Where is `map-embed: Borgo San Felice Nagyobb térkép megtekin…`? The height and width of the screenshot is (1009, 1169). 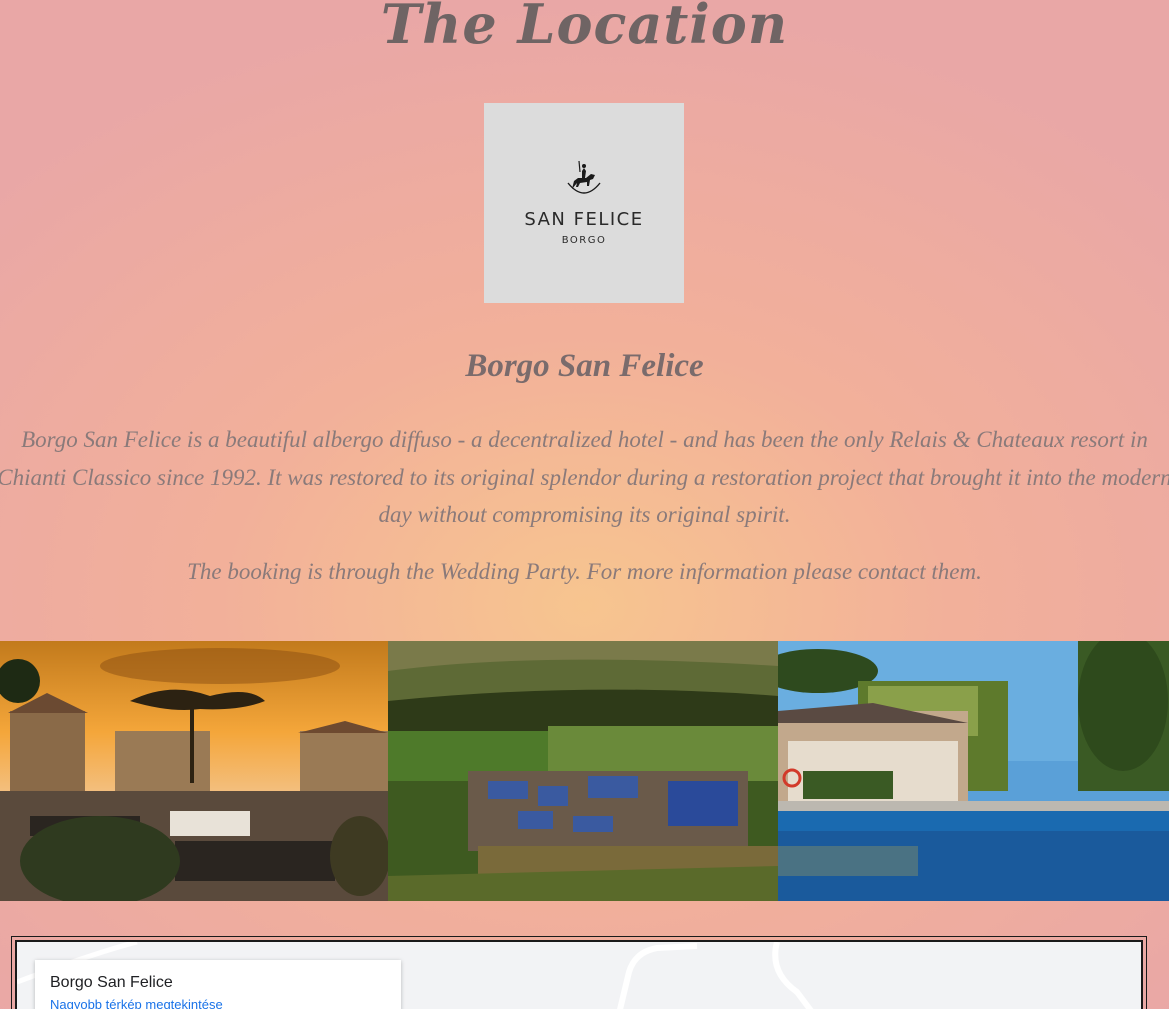
map-embed: Borgo San Felice Nagyobb térkép megtekin… is located at coordinates (579, 972).